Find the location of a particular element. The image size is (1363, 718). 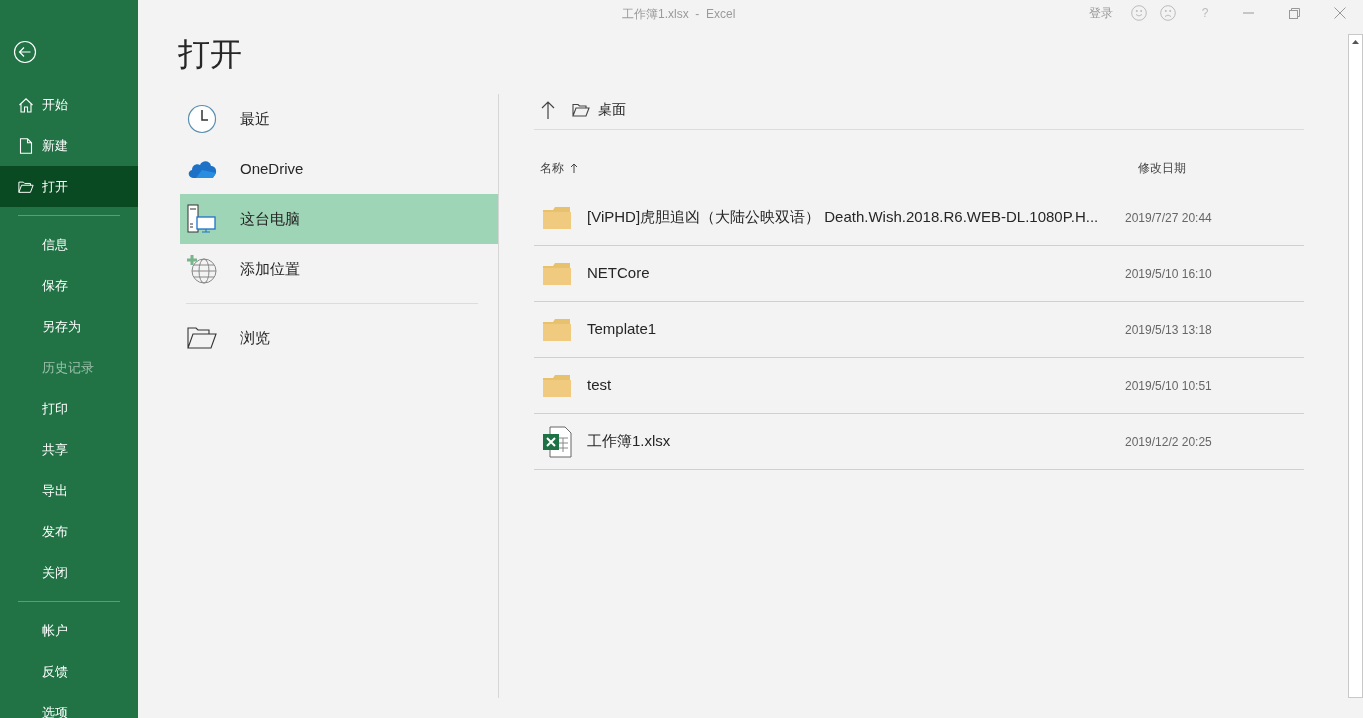

close-icon is located at coordinates (1340, 13).